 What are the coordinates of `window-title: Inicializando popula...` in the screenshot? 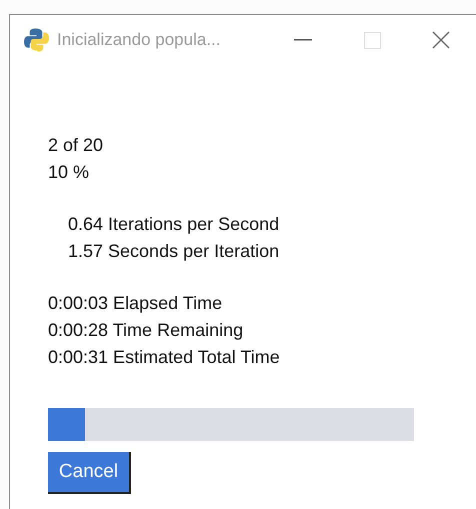 It's located at (139, 40).